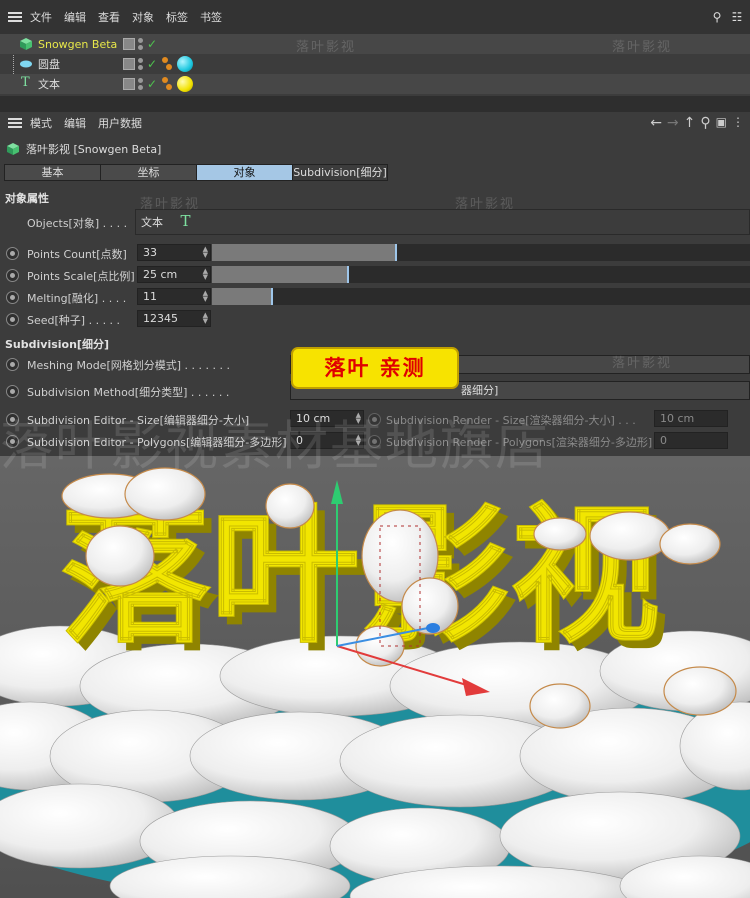 This screenshot has height=898, width=750. I want to click on objects-item-text: 文本, so click(152, 222).